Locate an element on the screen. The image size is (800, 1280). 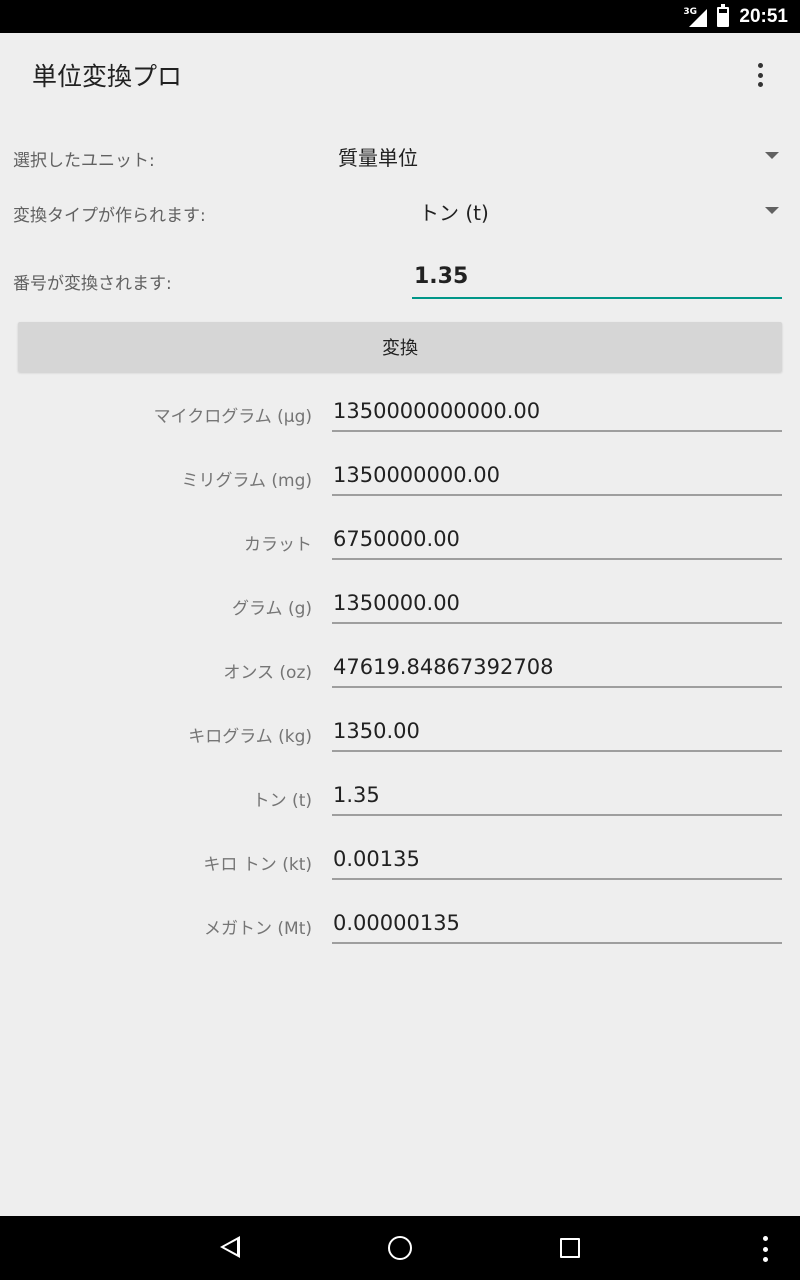
result-row: ミリグラム (mg) is located at coordinates (400, 484).